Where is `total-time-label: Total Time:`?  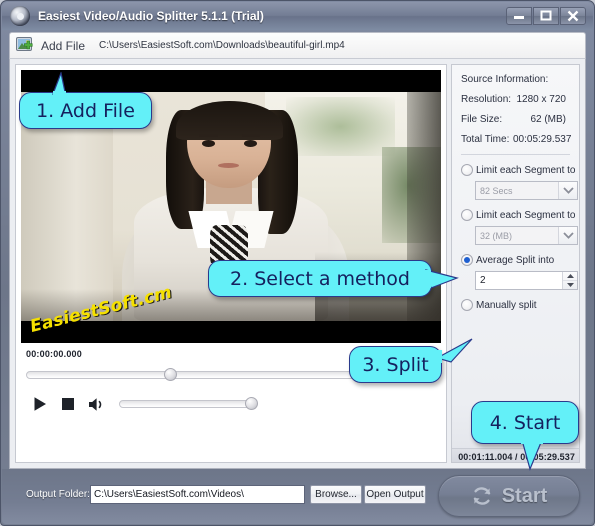
total-time-label: Total Time: is located at coordinates (485, 139).